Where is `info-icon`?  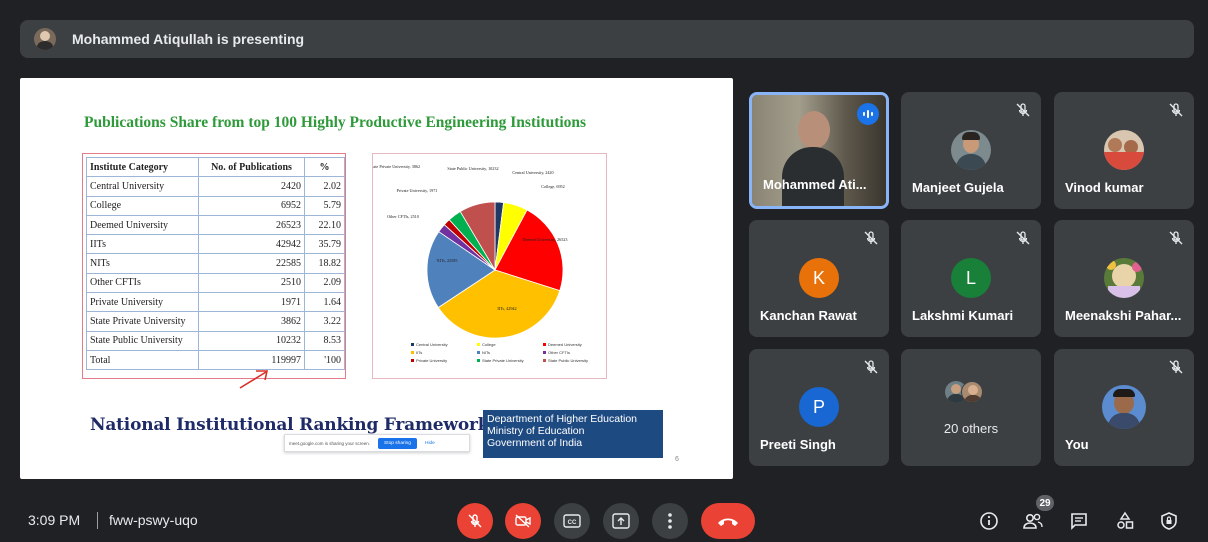 info-icon is located at coordinates (989, 521).